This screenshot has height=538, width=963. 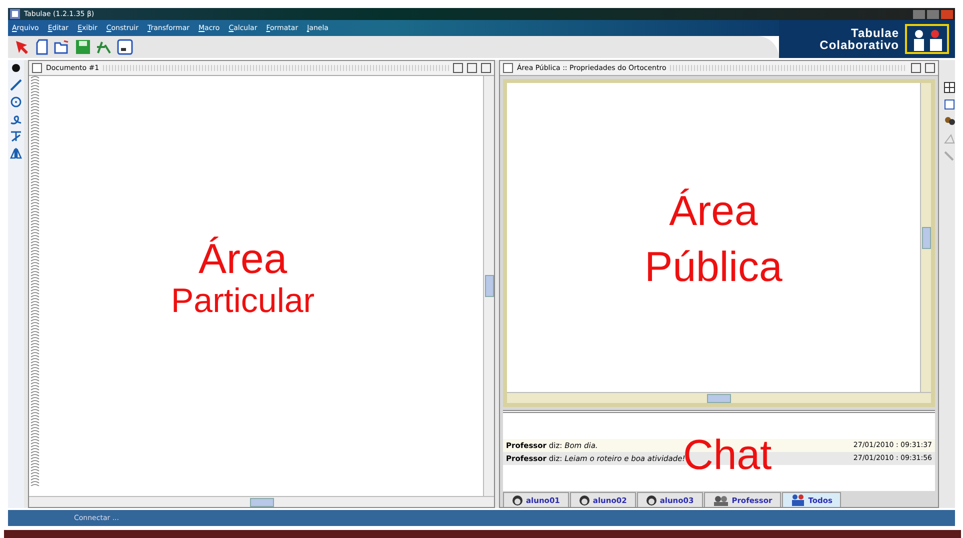 What do you see at coordinates (16, 102) in the screenshot?
I see `circle-icon` at bounding box center [16, 102].